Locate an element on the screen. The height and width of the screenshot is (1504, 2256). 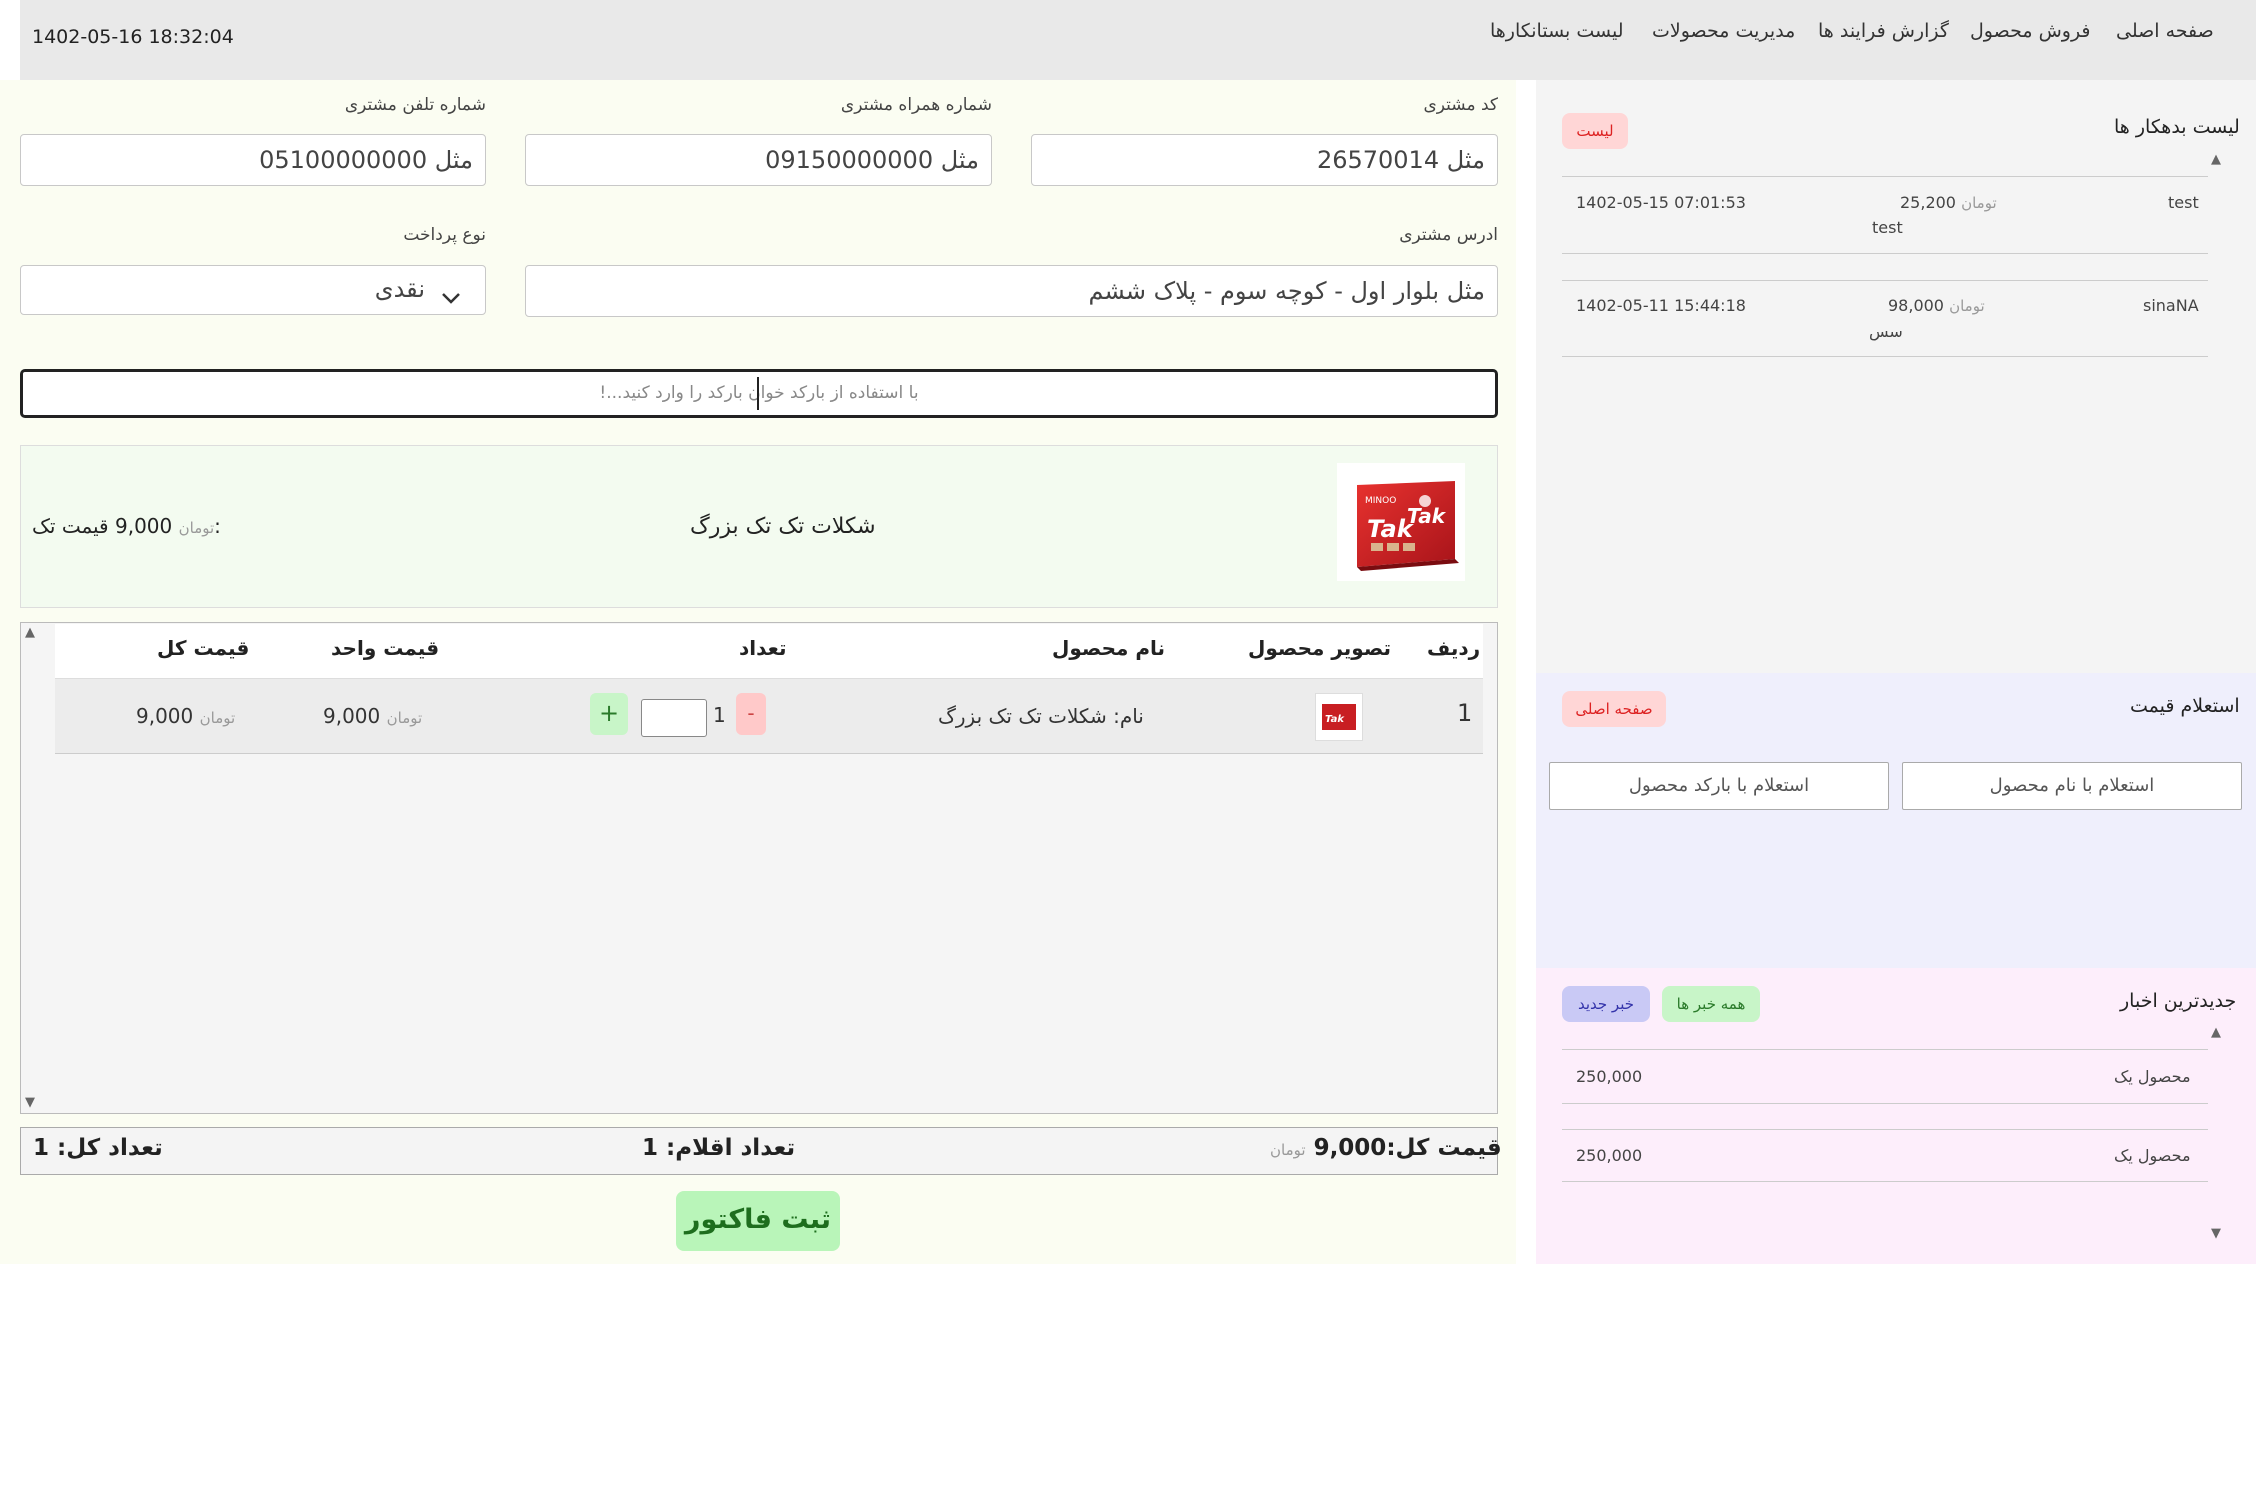
new-news-button: خبر جدید is located at coordinates (1606, 1004).